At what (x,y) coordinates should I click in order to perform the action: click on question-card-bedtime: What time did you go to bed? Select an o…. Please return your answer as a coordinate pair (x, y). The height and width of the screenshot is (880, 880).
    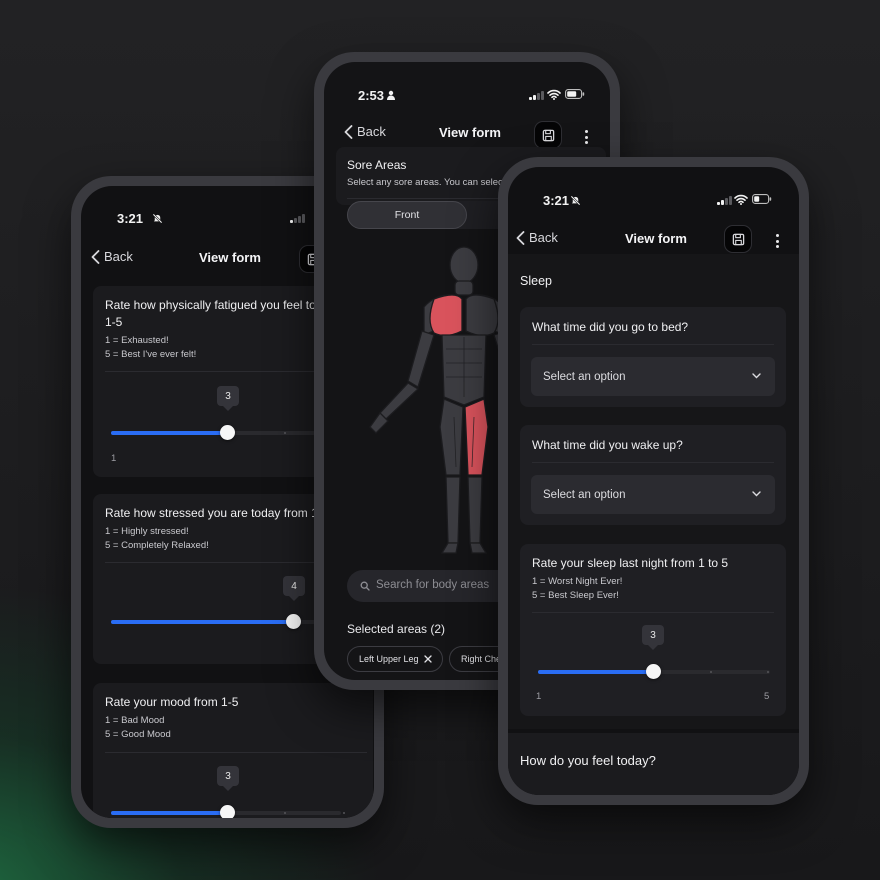
    Looking at the image, I should click on (653, 357).